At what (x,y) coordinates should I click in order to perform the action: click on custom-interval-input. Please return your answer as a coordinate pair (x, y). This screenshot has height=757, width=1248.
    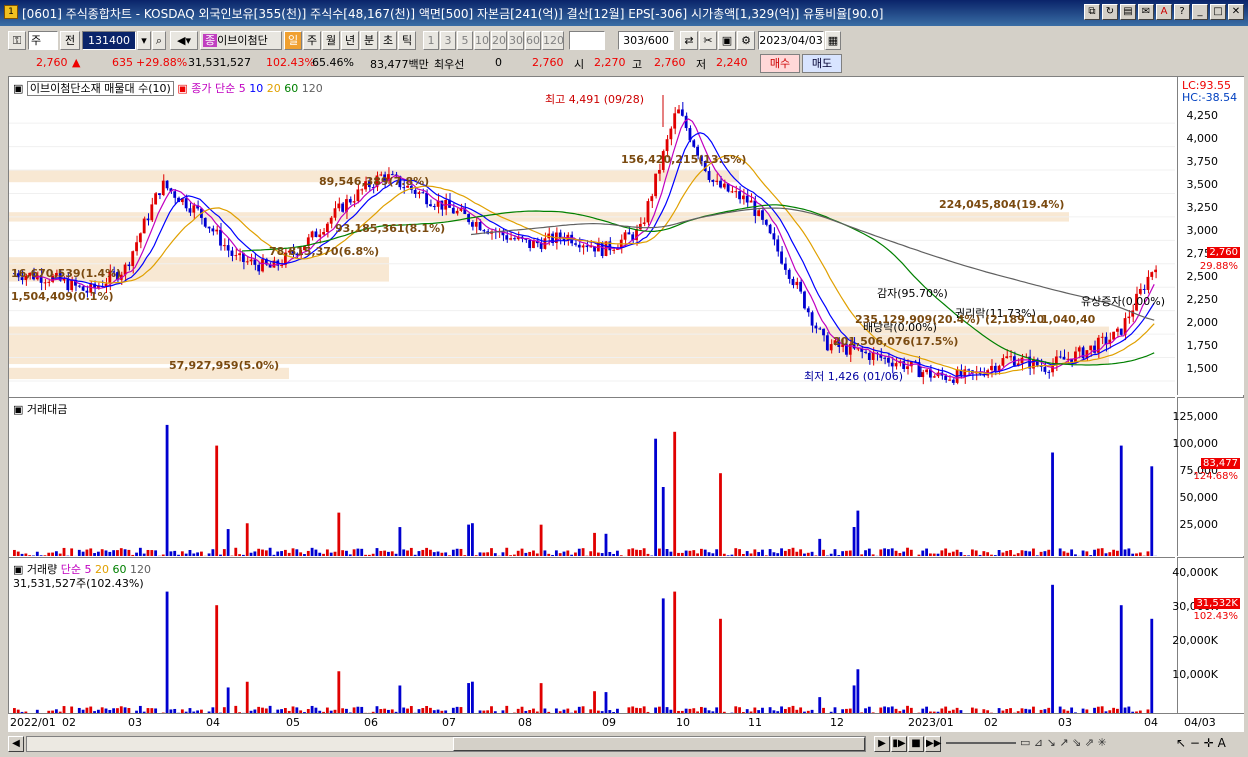
    Looking at the image, I should click on (587, 40).